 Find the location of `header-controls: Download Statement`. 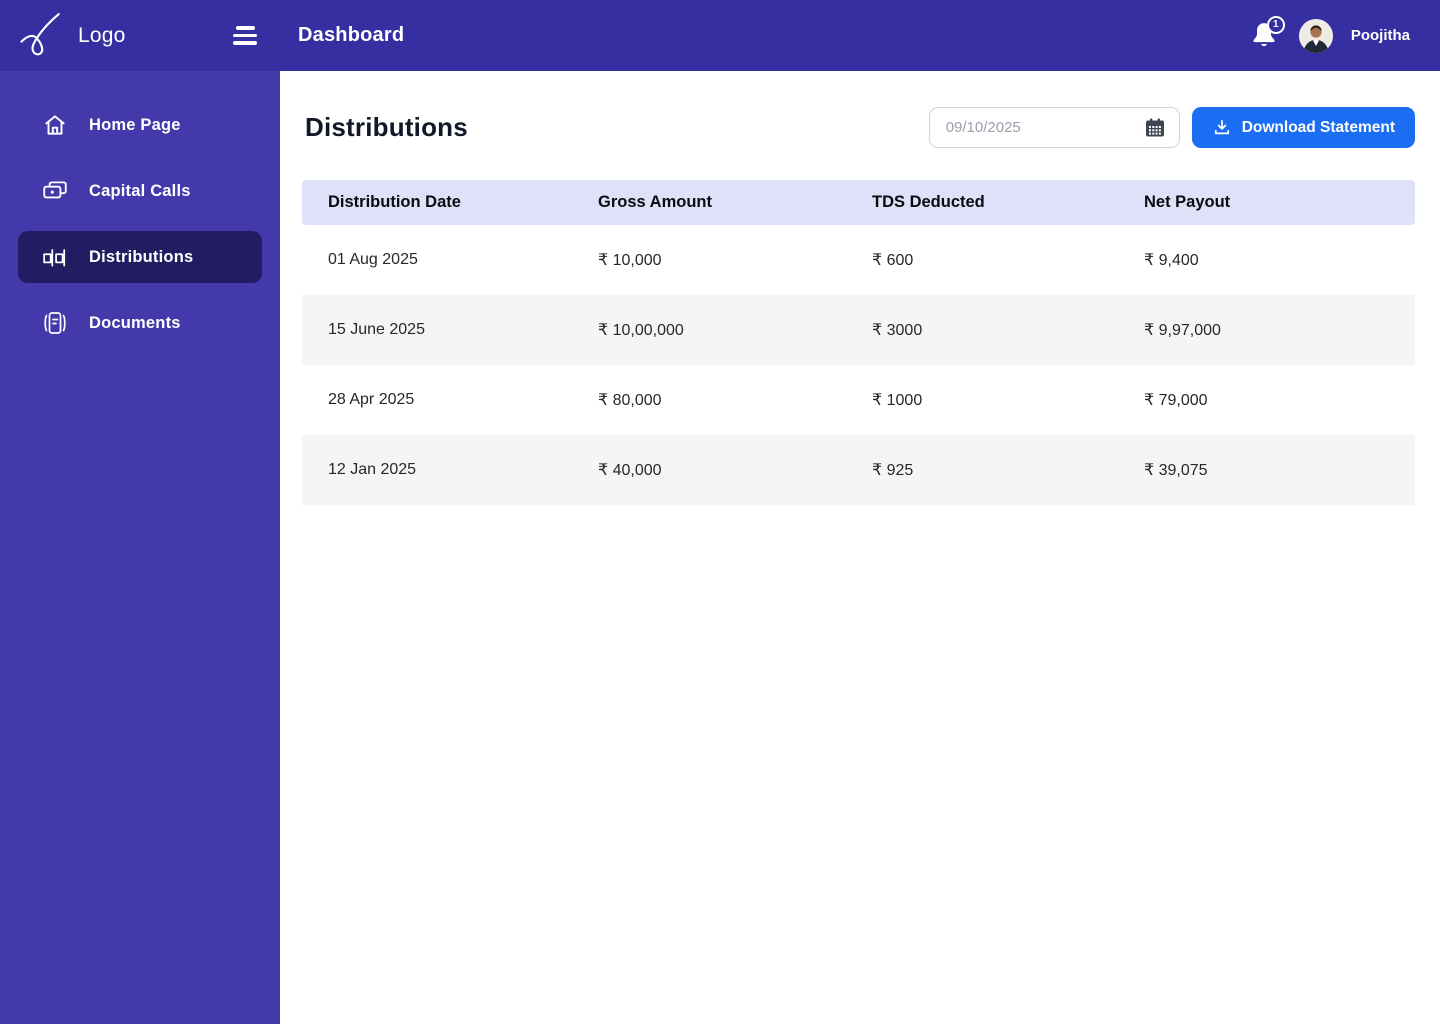

header-controls: Download Statement is located at coordinates (1171, 127).